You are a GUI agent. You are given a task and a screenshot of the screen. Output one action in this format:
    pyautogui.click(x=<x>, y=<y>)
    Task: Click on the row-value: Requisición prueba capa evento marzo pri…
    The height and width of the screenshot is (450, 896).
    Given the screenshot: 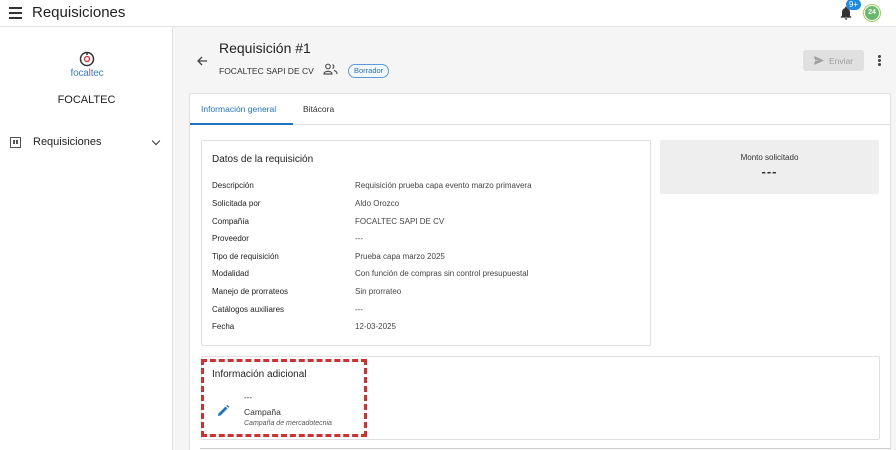 What is the action you would take?
    pyautogui.click(x=443, y=185)
    